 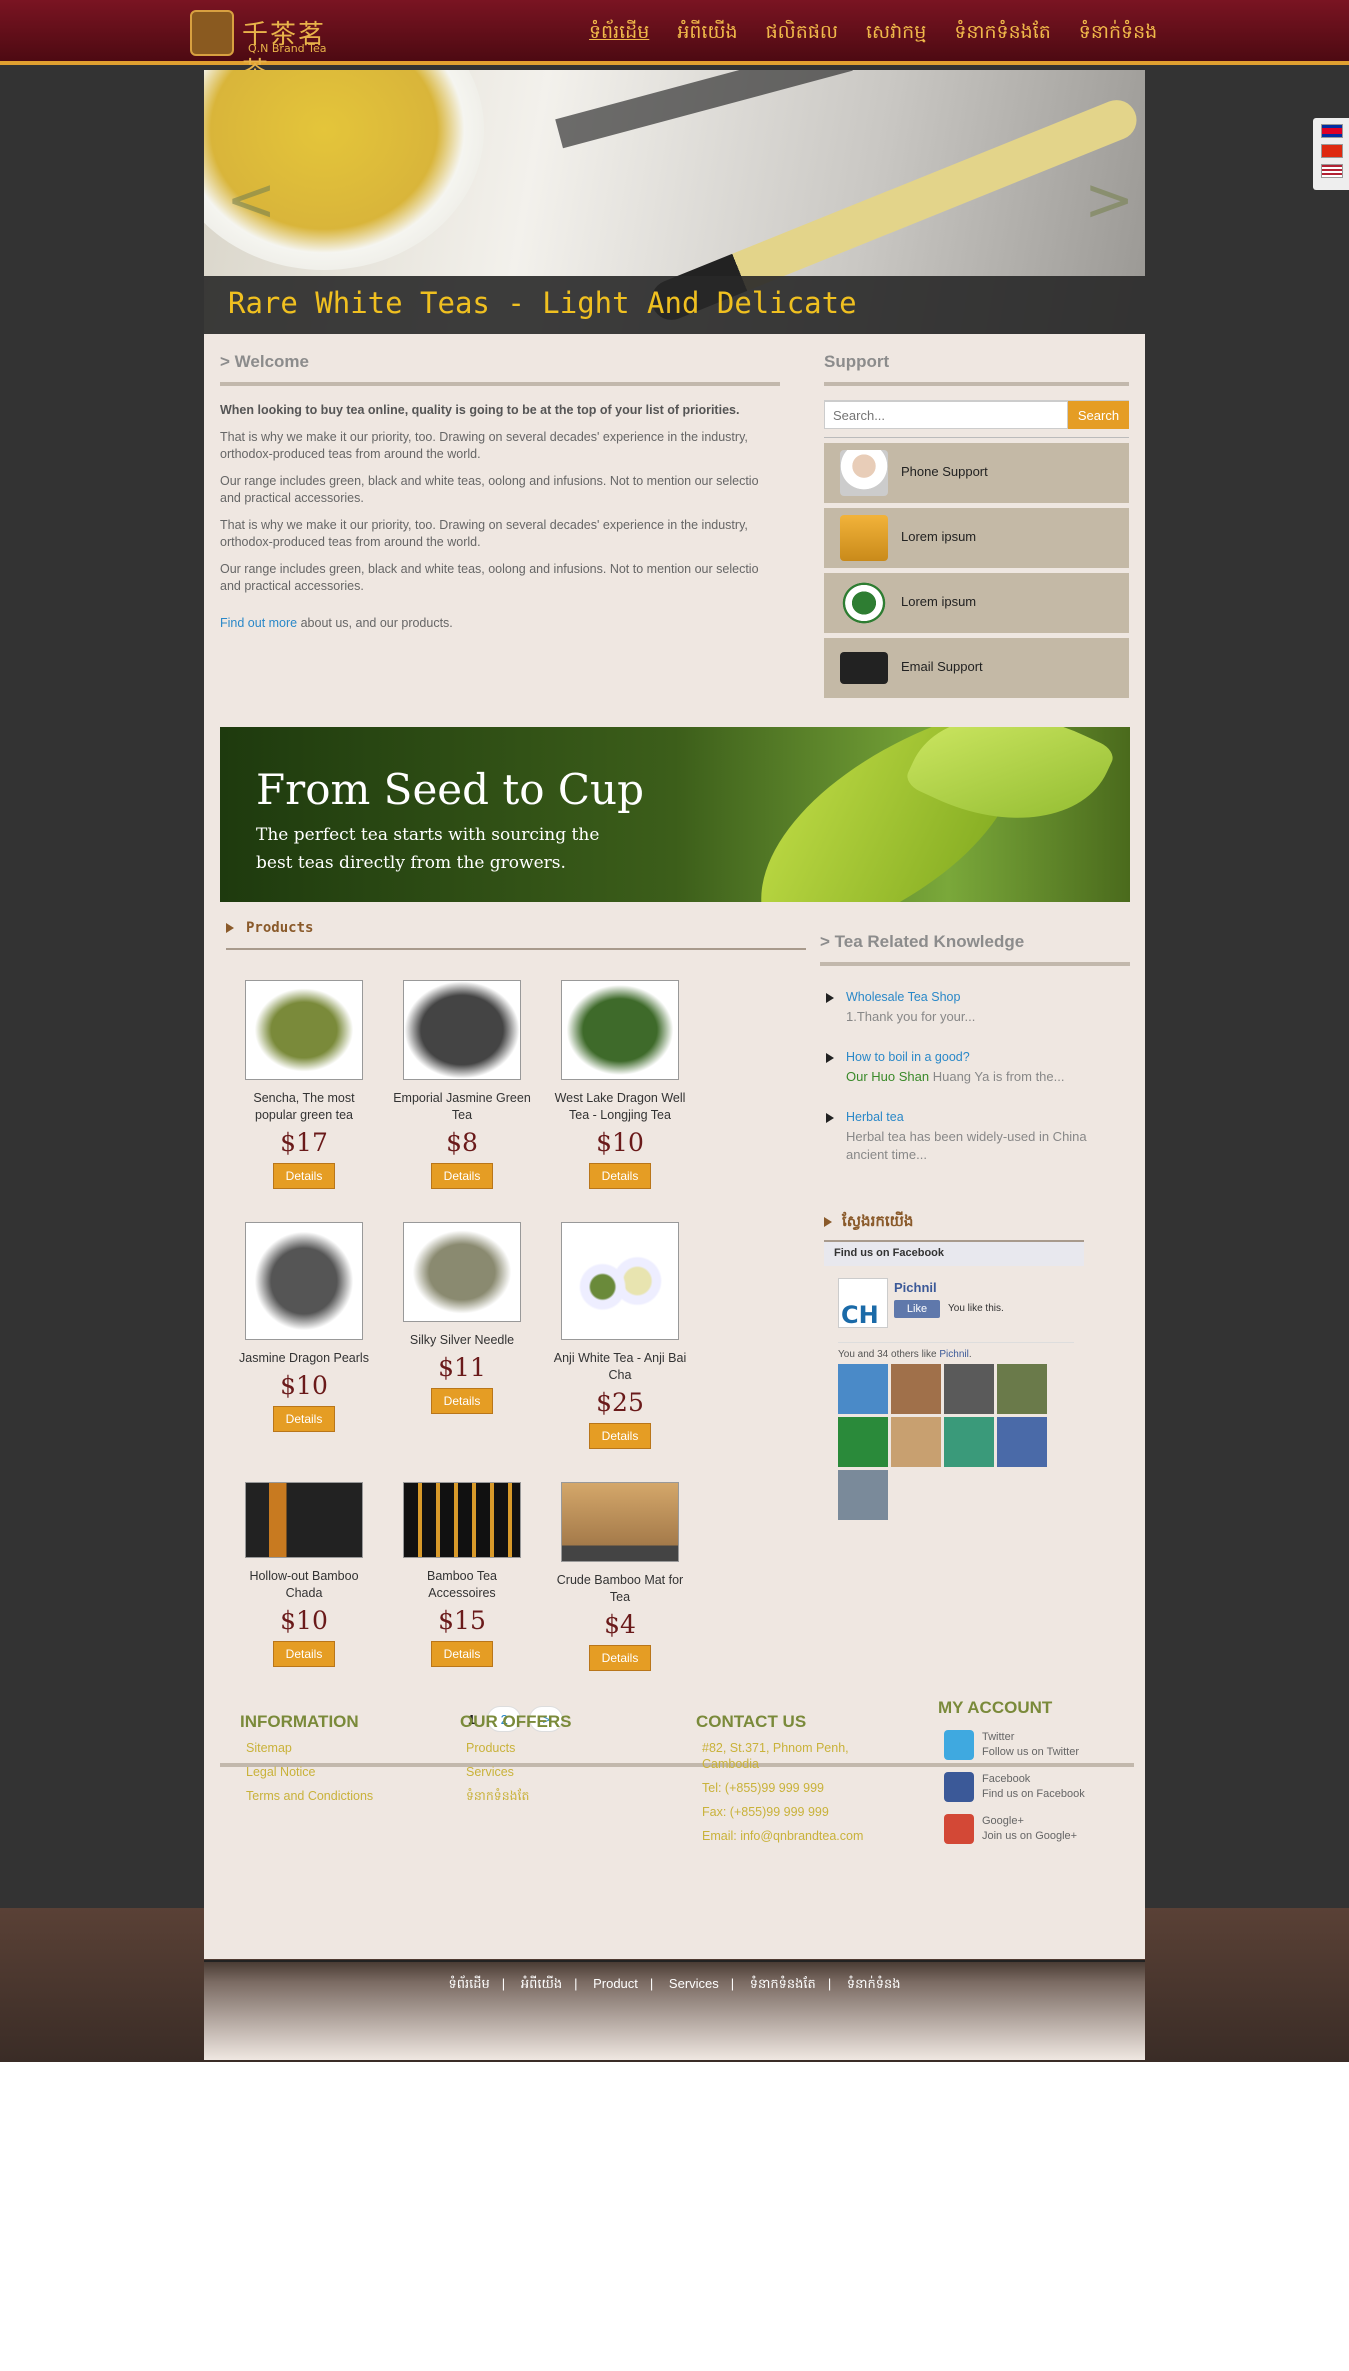 What do you see at coordinates (1014, 1787) in the screenshot?
I see `social-facebook: Facebook Find us on Facebook` at bounding box center [1014, 1787].